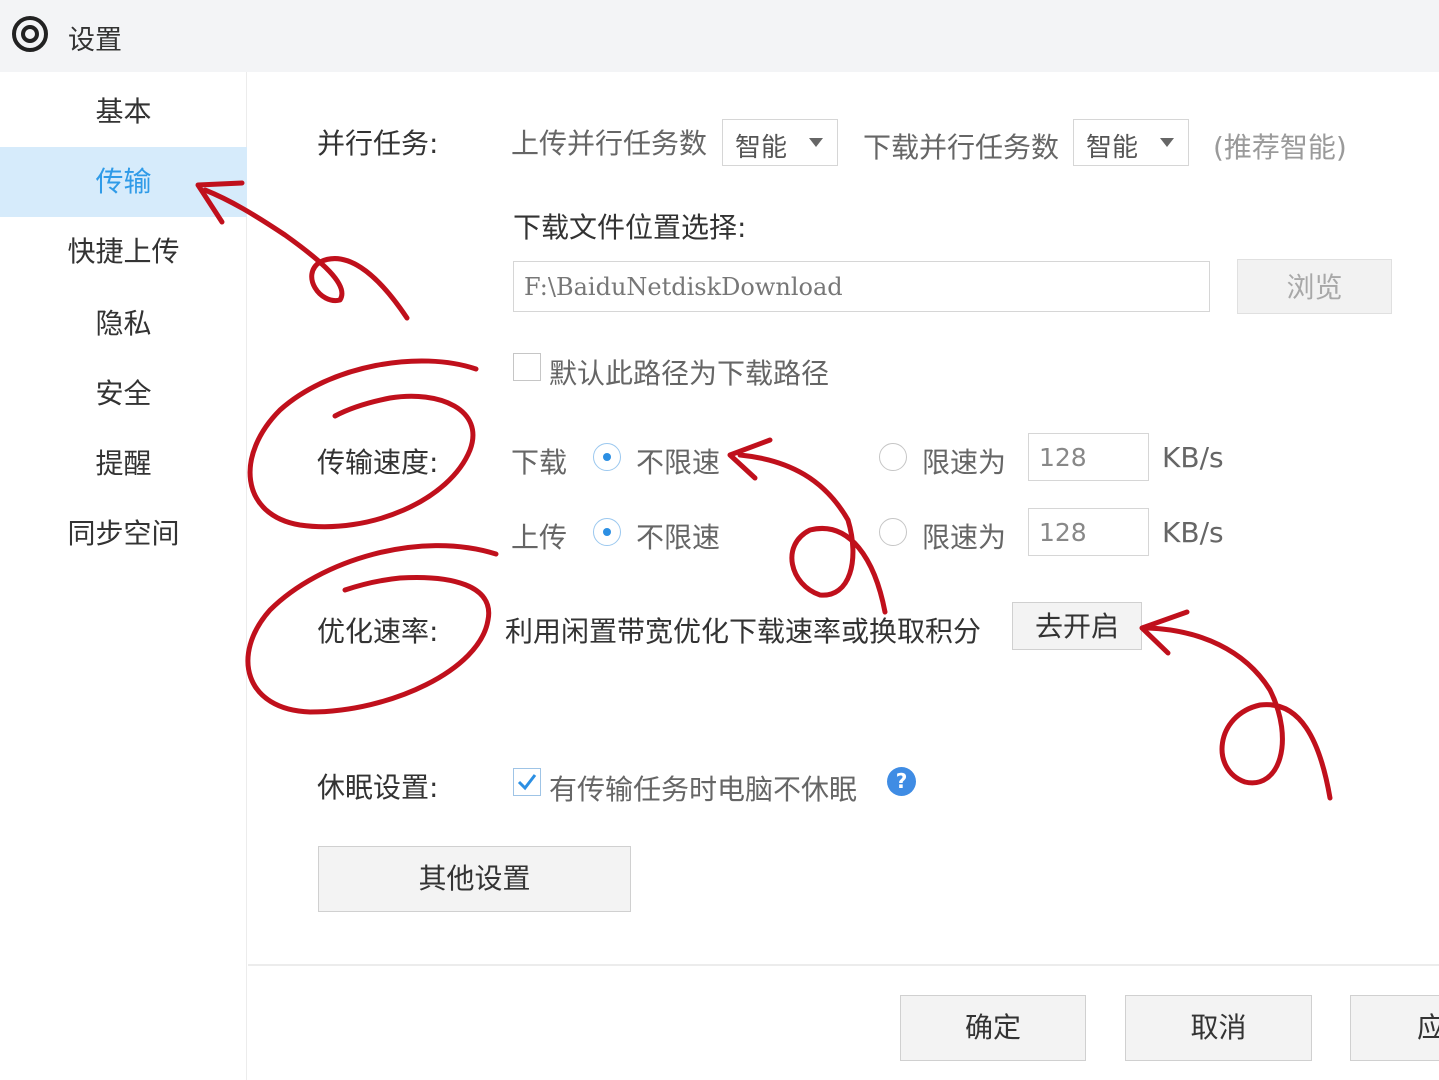 This screenshot has height=1080, width=1439. I want to click on window-title: 设置, so click(95, 40).